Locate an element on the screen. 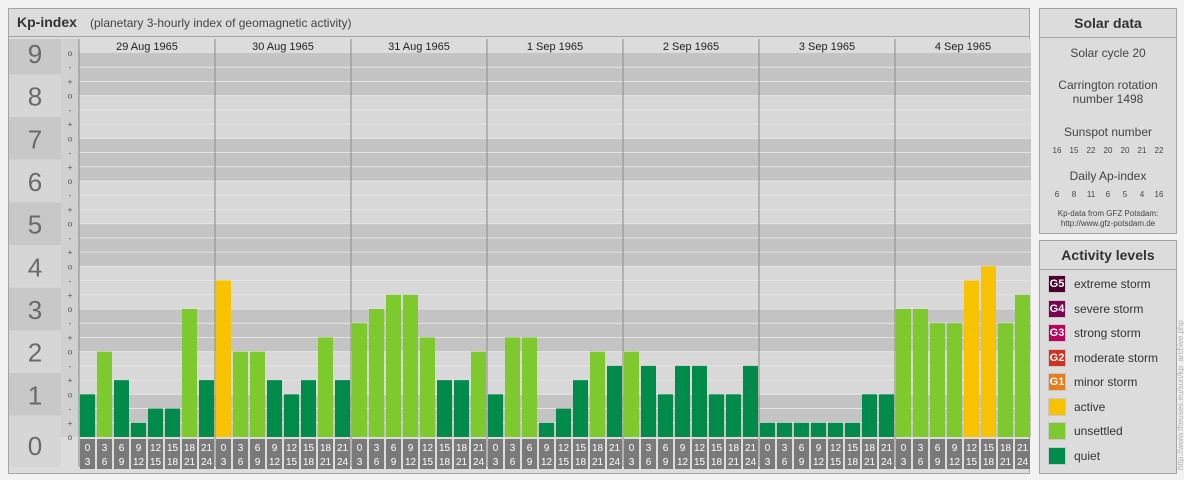 The width and height of the screenshot is (1184, 480). interval-start-label: 6 is located at coordinates (258, 448).